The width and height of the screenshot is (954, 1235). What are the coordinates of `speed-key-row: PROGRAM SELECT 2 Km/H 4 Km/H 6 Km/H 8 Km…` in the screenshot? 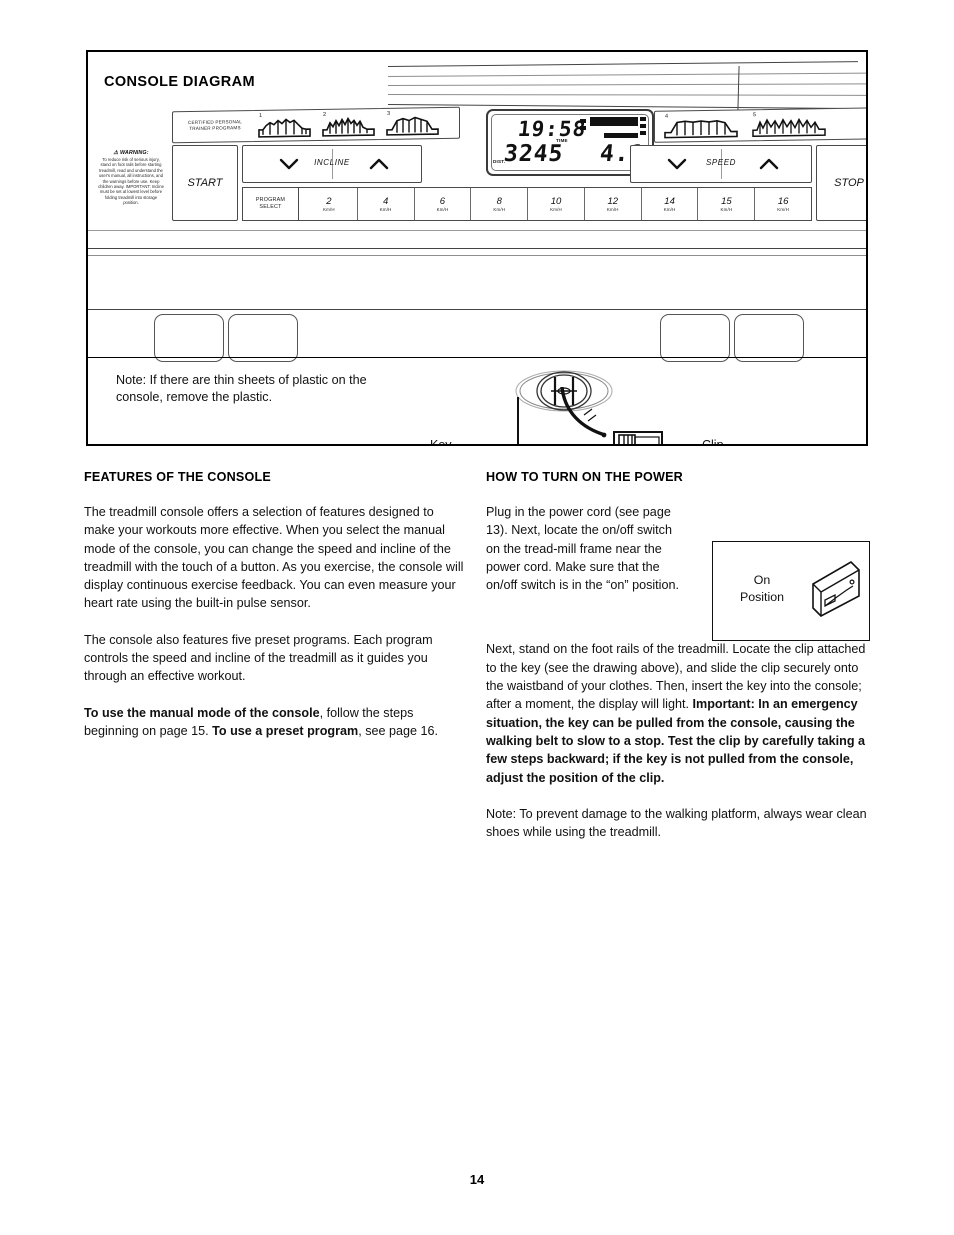 It's located at (527, 204).